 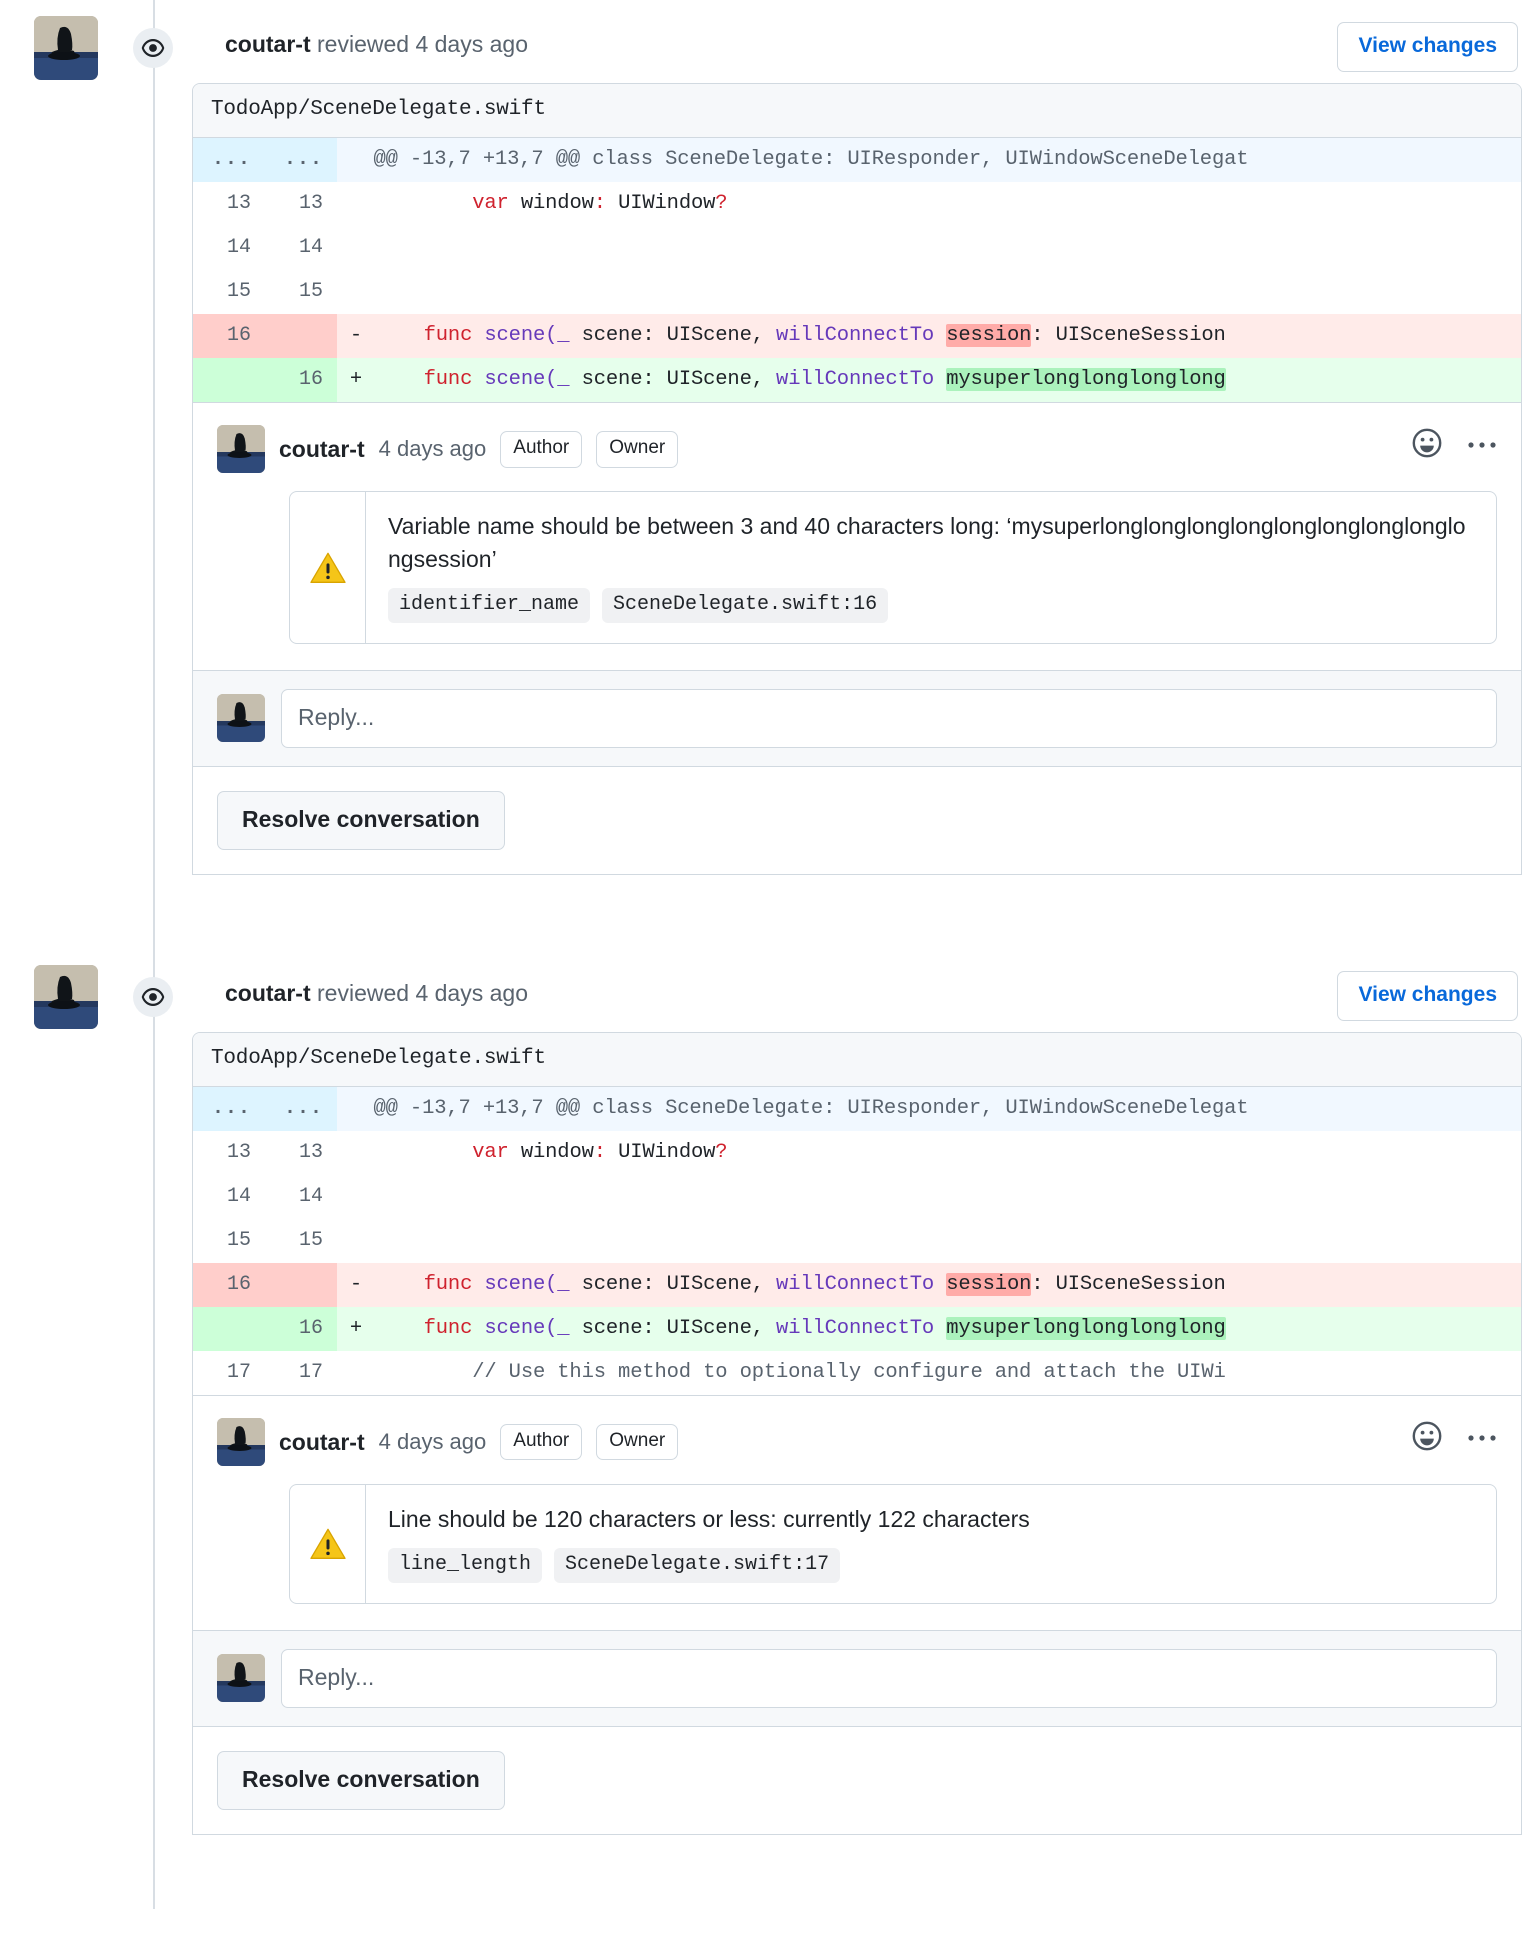 What do you see at coordinates (356, 1284) in the screenshot?
I see `diff-marker: -` at bounding box center [356, 1284].